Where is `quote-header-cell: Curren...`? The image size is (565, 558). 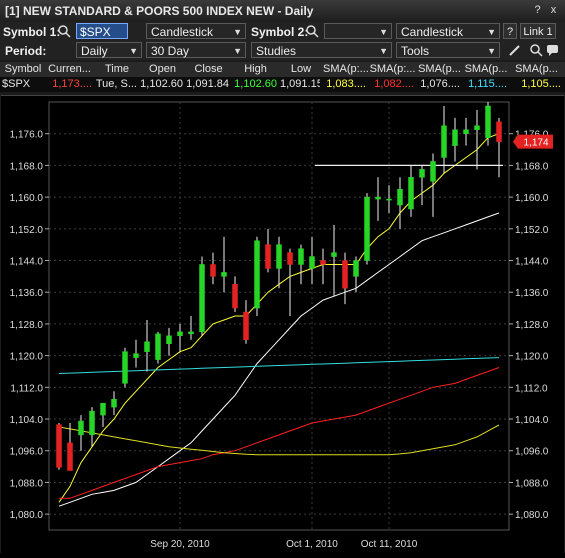
quote-header-cell: Curren... is located at coordinates (69, 69).